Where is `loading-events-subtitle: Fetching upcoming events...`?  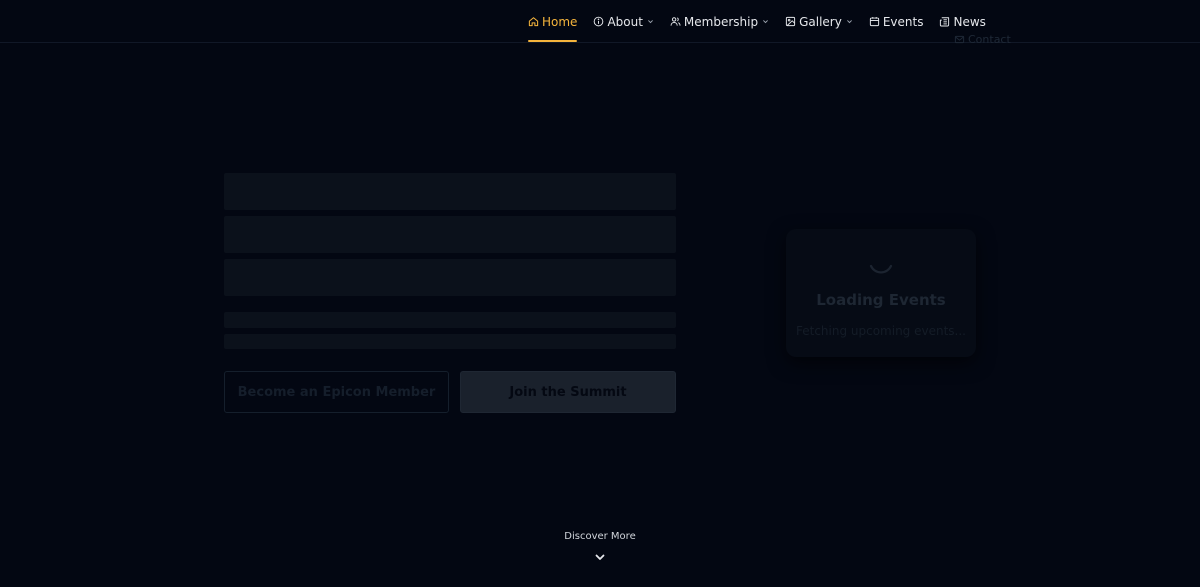
loading-events-subtitle: Fetching upcoming events... is located at coordinates (880, 331).